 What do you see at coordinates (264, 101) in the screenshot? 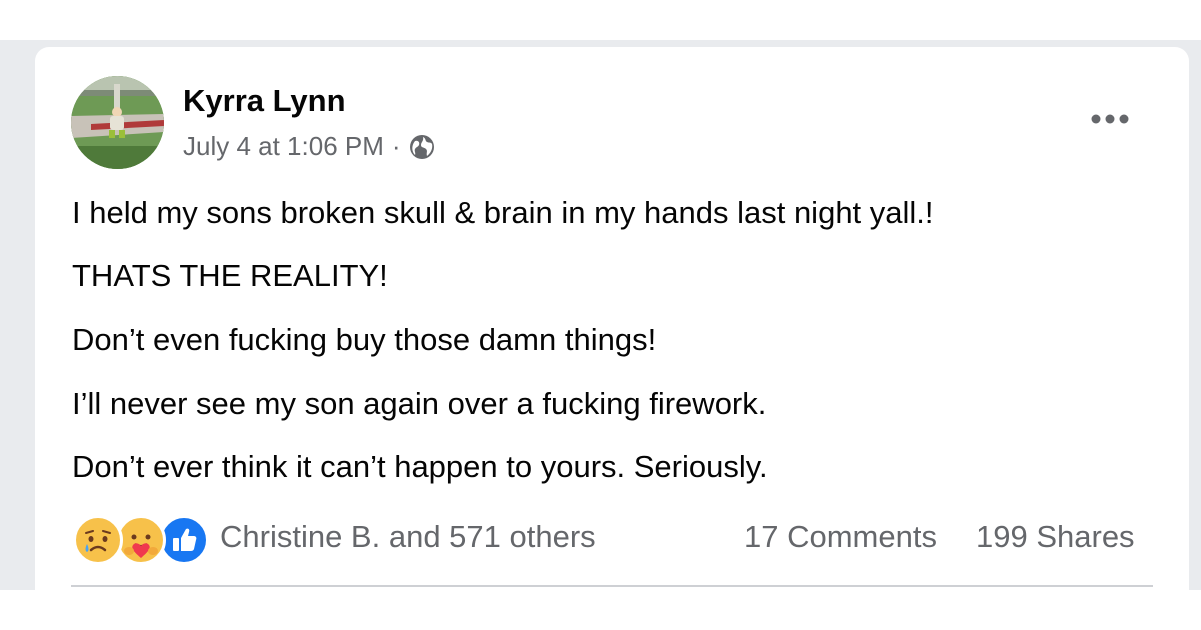
I see `author-name: Kyrra Lynn` at bounding box center [264, 101].